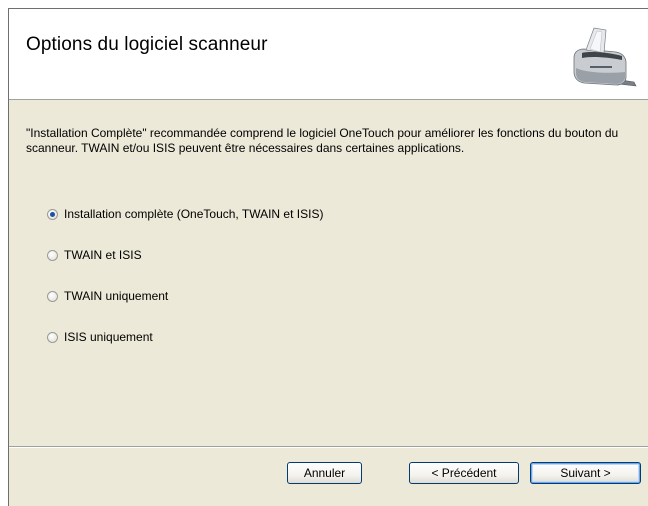 Image resolution: width=648 pixels, height=506 pixels. Describe the element at coordinates (52, 214) in the screenshot. I see `radio-selected-icon` at that location.